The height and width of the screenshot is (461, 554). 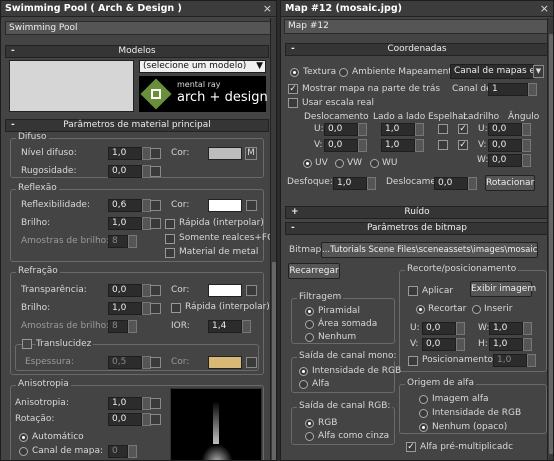 What do you see at coordinates (505, 129) in the screenshot?
I see `u-angle-spinner: 0,0` at bounding box center [505, 129].